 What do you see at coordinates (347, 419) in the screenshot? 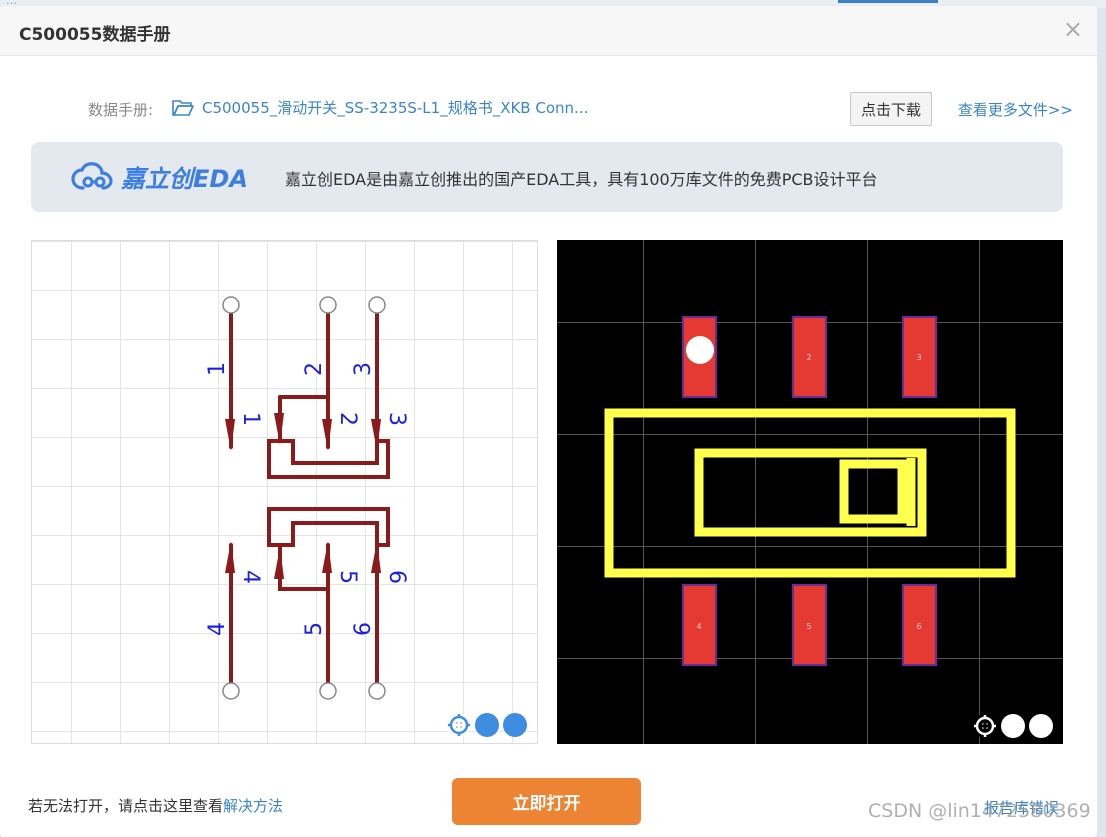
I see `pin-name-2: 2` at bounding box center [347, 419].